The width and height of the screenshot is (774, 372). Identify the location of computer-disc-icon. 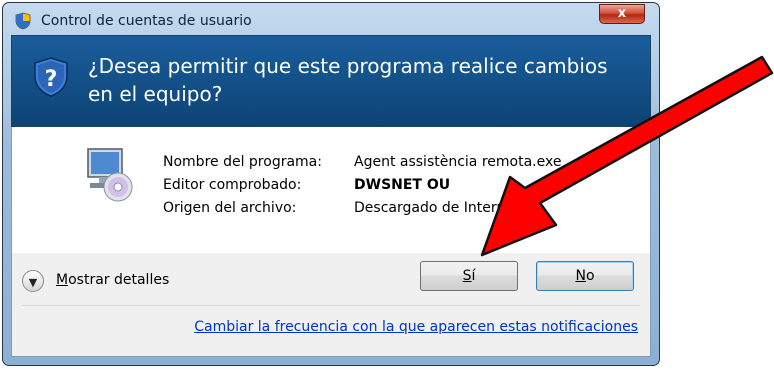
(110, 175).